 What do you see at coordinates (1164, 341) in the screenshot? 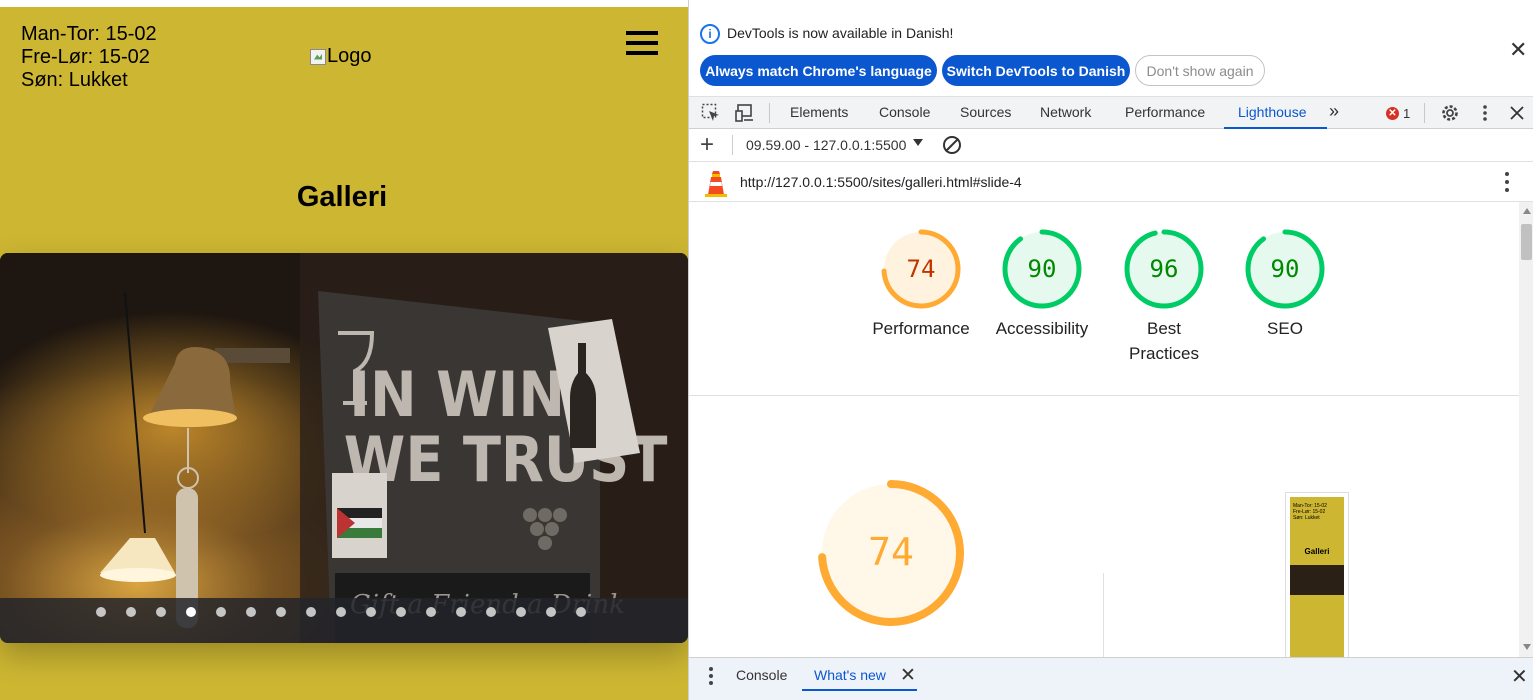
I see `gauge-label: Best Practices` at bounding box center [1164, 341].